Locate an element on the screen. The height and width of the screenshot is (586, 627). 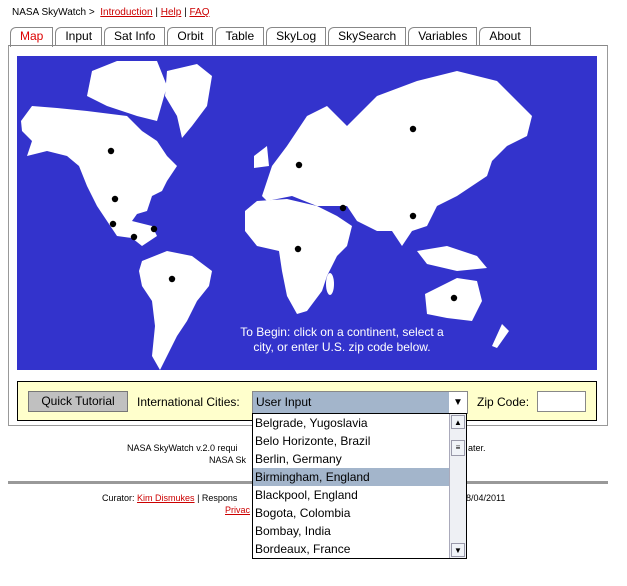
scrollbar: ▲ ≡ ▼ is located at coordinates (457, 486).